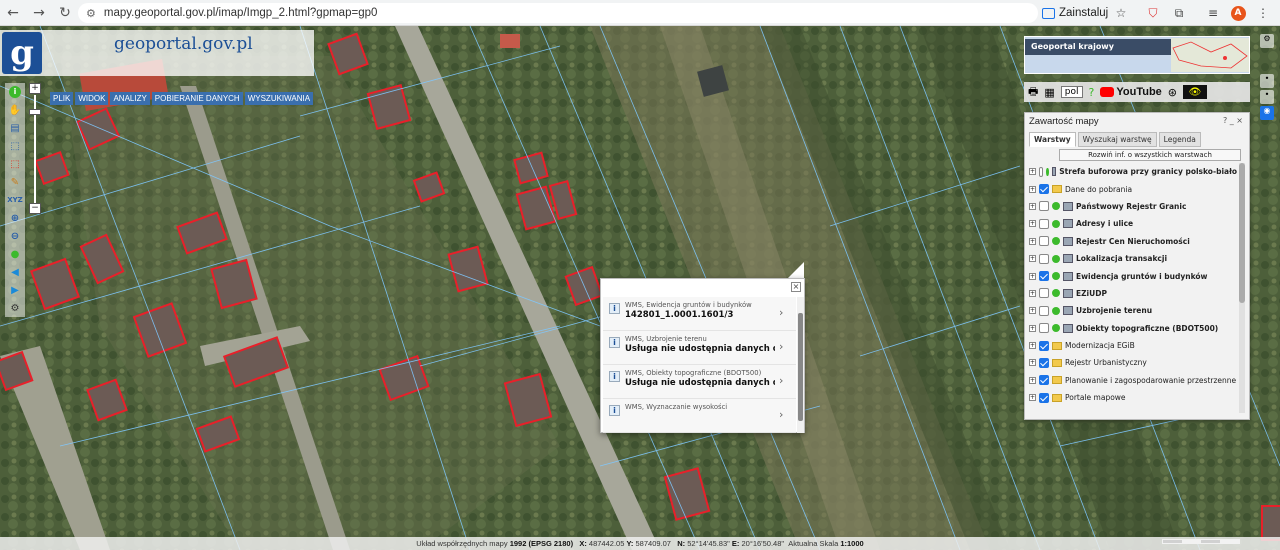 This screenshot has width=1280, height=550. What do you see at coordinates (15, 110) in the screenshot?
I see `pan-hand-icon: ✋` at bounding box center [15, 110].